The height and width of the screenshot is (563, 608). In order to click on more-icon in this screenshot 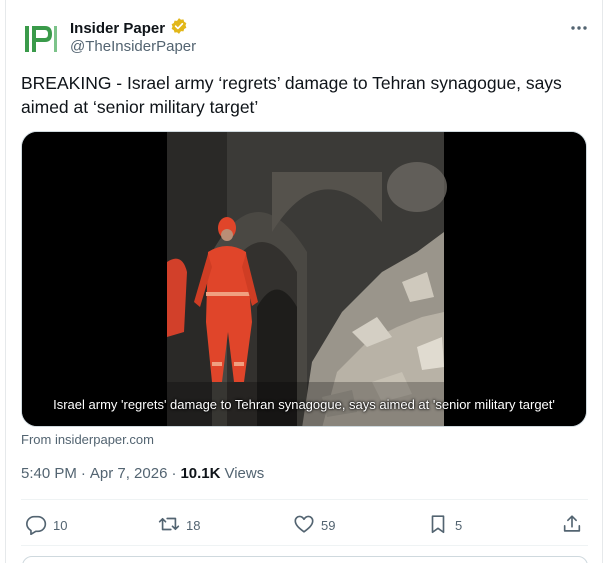, I will do `click(579, 27)`.